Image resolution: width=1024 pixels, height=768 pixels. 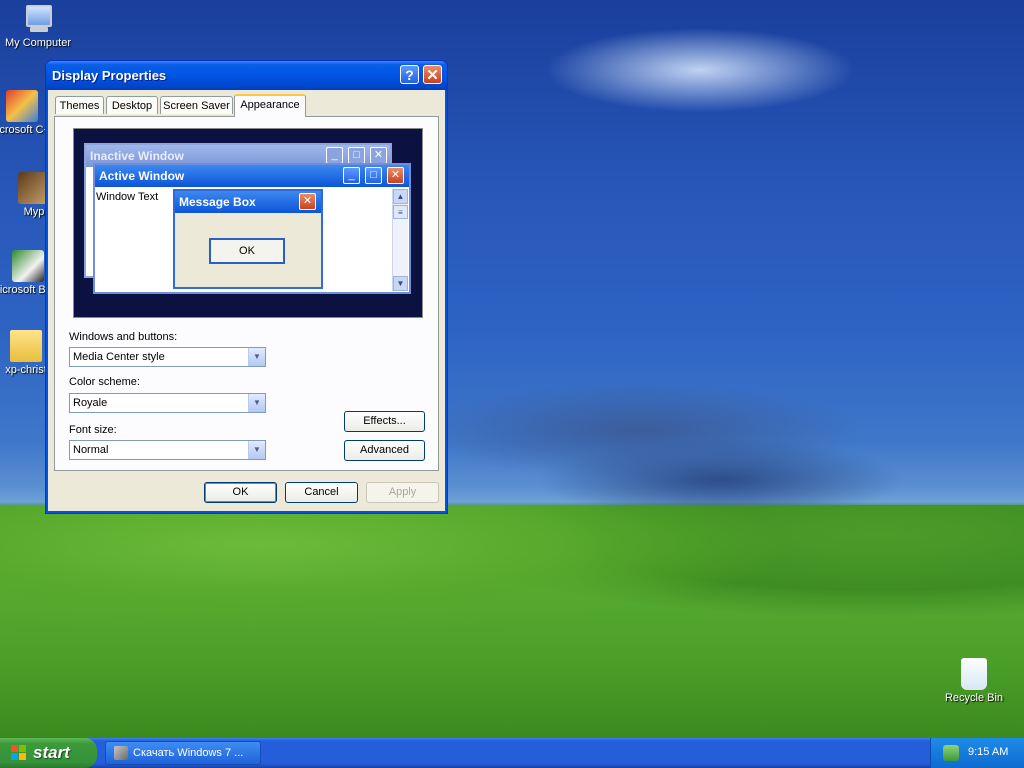 What do you see at coordinates (384, 450) in the screenshot?
I see `advanced-button: Advanced` at bounding box center [384, 450].